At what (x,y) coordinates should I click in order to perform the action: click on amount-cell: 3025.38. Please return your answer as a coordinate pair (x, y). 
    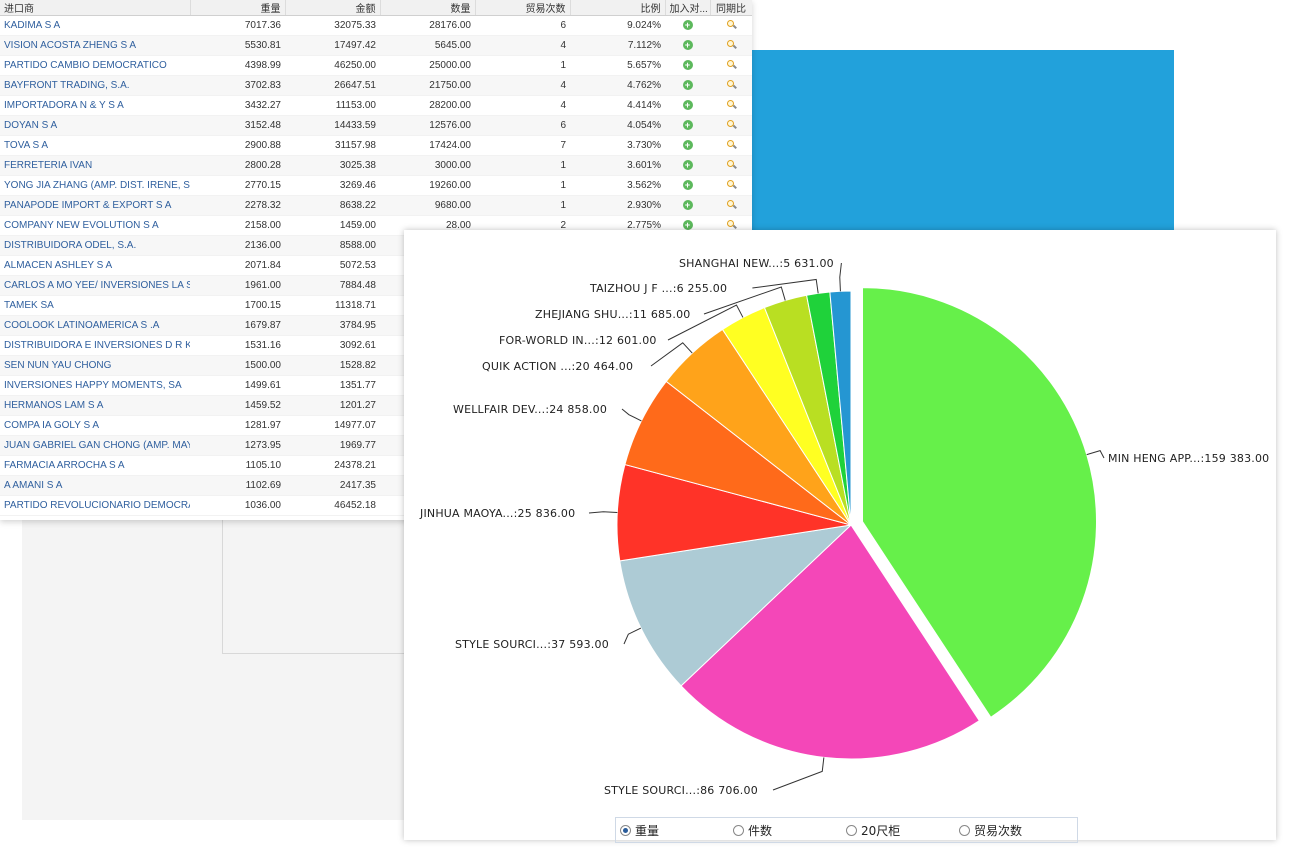
    Looking at the image, I should click on (332, 165).